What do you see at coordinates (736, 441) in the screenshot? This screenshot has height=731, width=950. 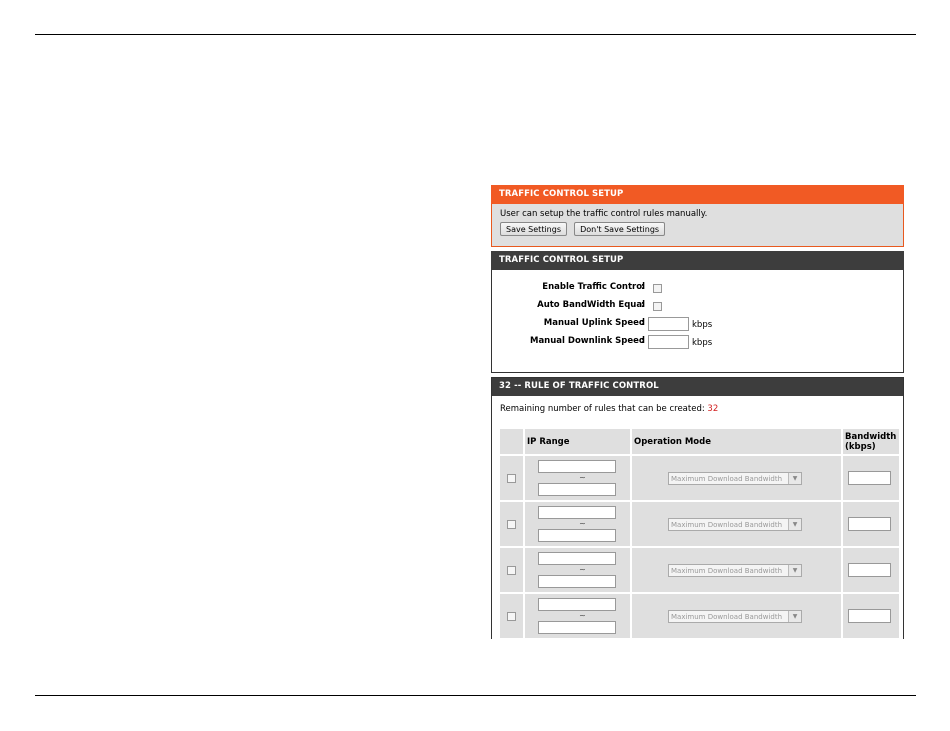 I see `operation-mode-header: Operation Mode` at bounding box center [736, 441].